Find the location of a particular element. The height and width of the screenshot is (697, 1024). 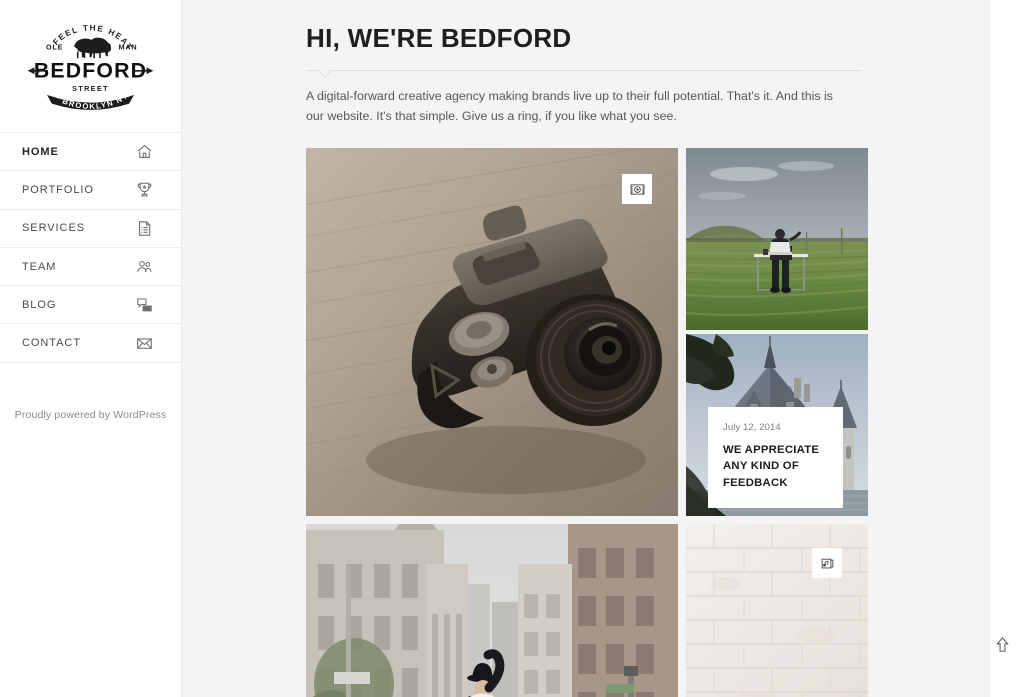

sidebar-item-label: SERVICES is located at coordinates (54, 228).